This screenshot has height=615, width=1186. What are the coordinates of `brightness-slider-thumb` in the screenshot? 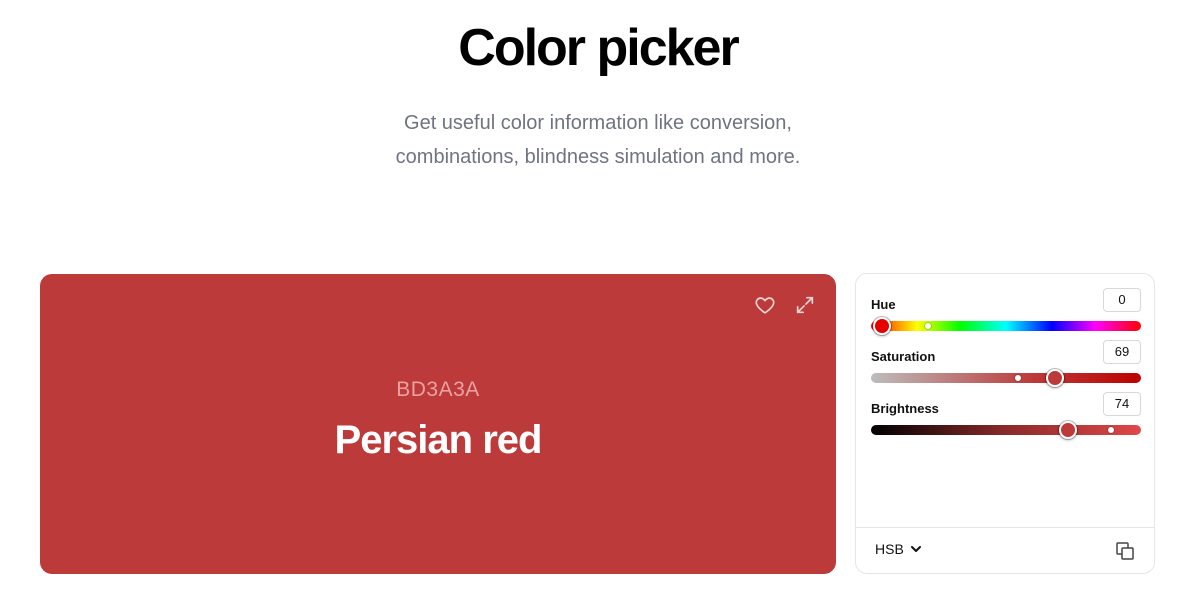 It's located at (1068, 430).